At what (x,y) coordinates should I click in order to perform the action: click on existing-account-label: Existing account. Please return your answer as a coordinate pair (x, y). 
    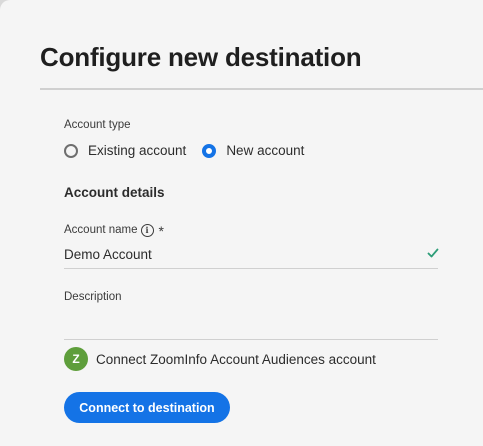
    Looking at the image, I should click on (137, 150).